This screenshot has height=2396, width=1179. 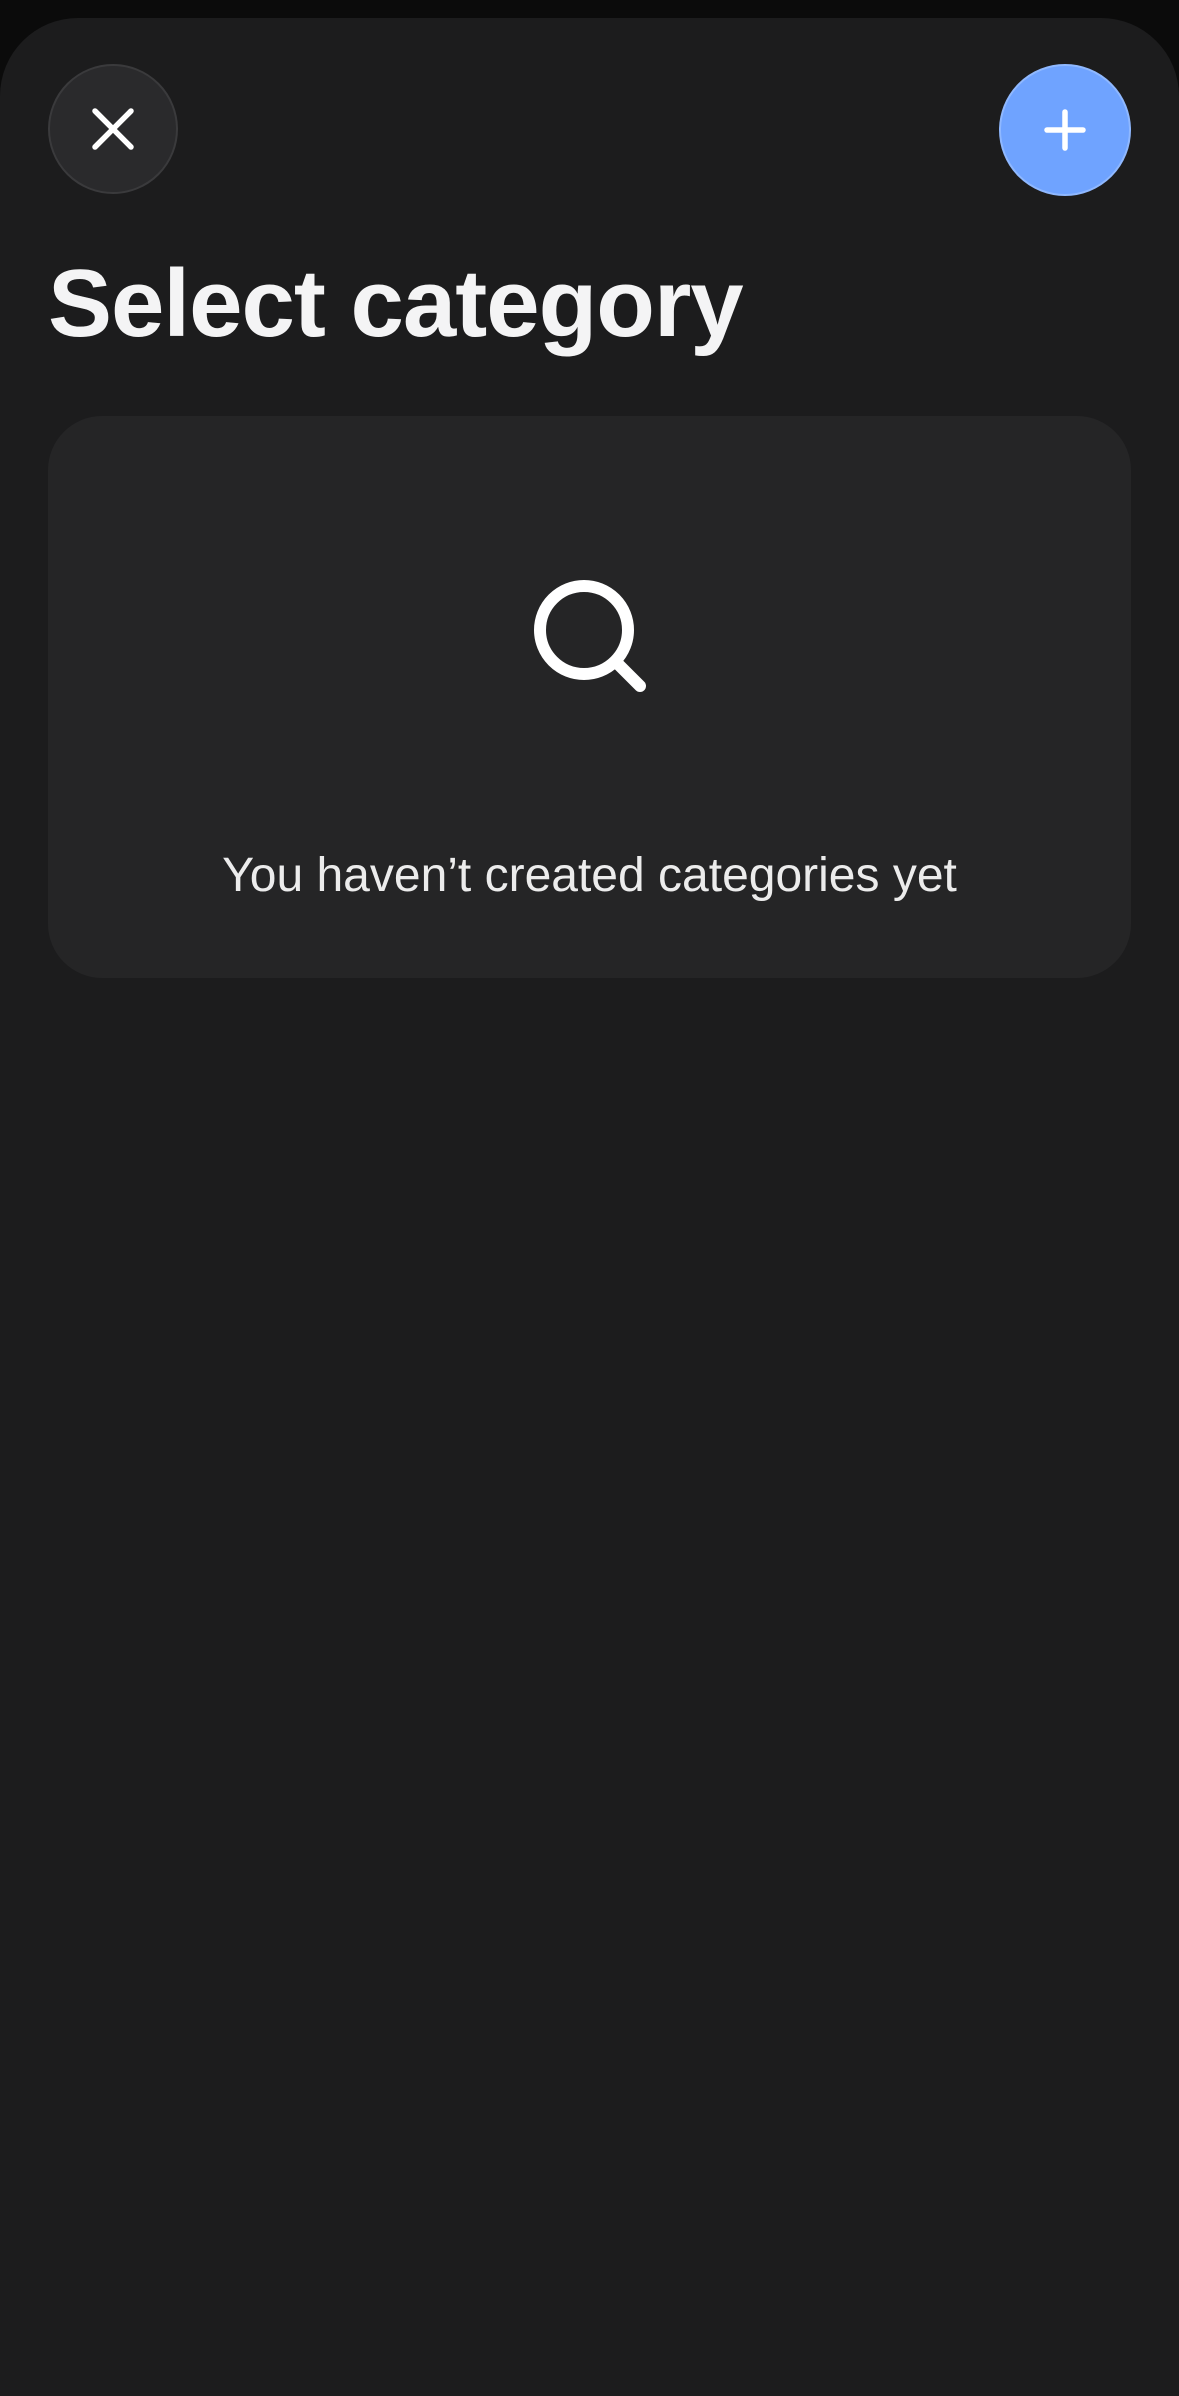 I want to click on add-category-button, so click(x=1065, y=130).